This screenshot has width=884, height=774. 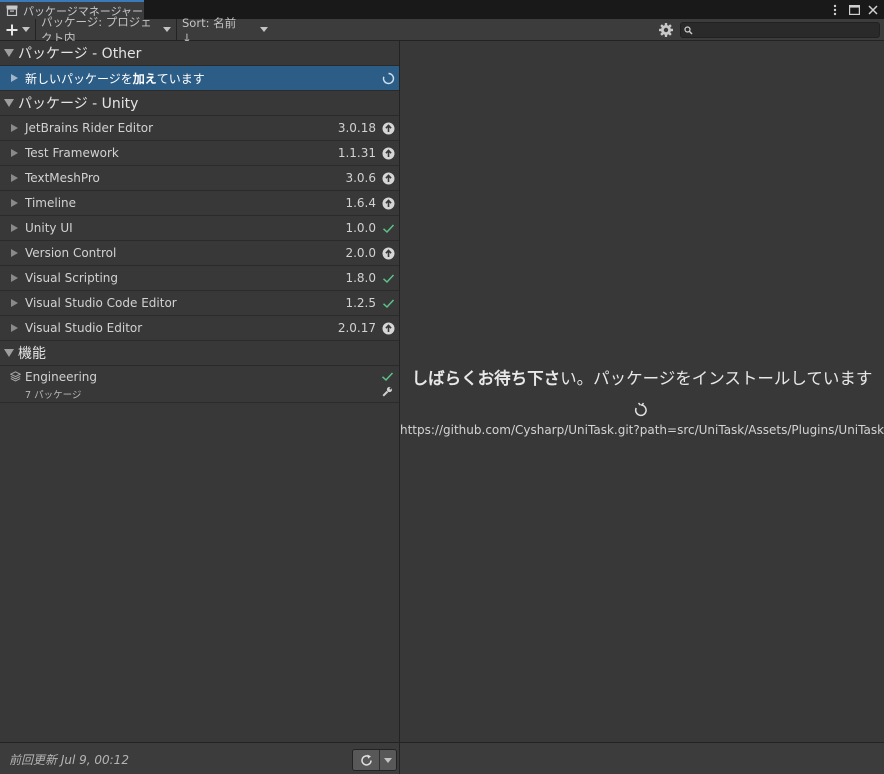 What do you see at coordinates (199, 278) in the screenshot?
I see `list-item-visual-scripting: Visual Scripting 1.8.0` at bounding box center [199, 278].